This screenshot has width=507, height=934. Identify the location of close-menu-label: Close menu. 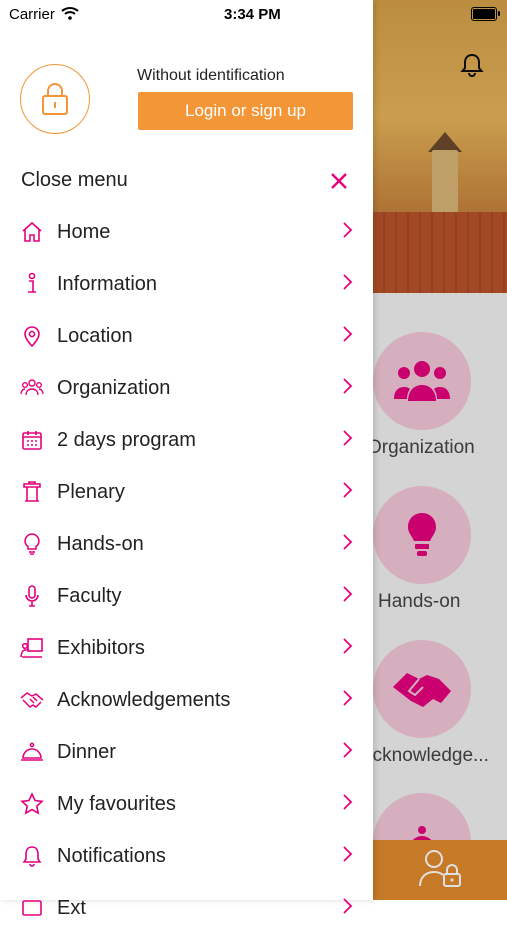
(74, 180).